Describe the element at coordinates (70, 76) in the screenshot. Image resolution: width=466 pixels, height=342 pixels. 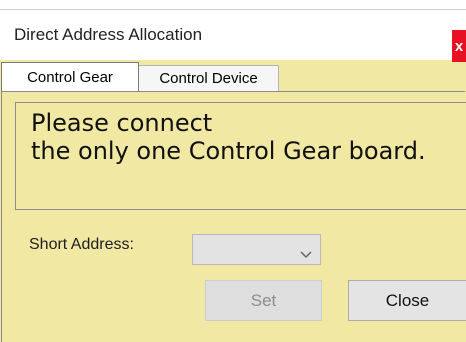
I see `tab-control-gear: Control Gear` at that location.